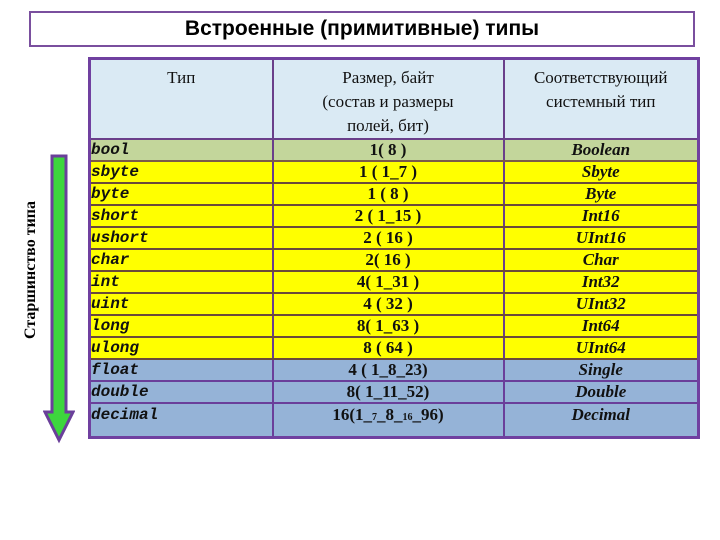 The height and width of the screenshot is (540, 720). I want to click on type-name: float, so click(181, 370).